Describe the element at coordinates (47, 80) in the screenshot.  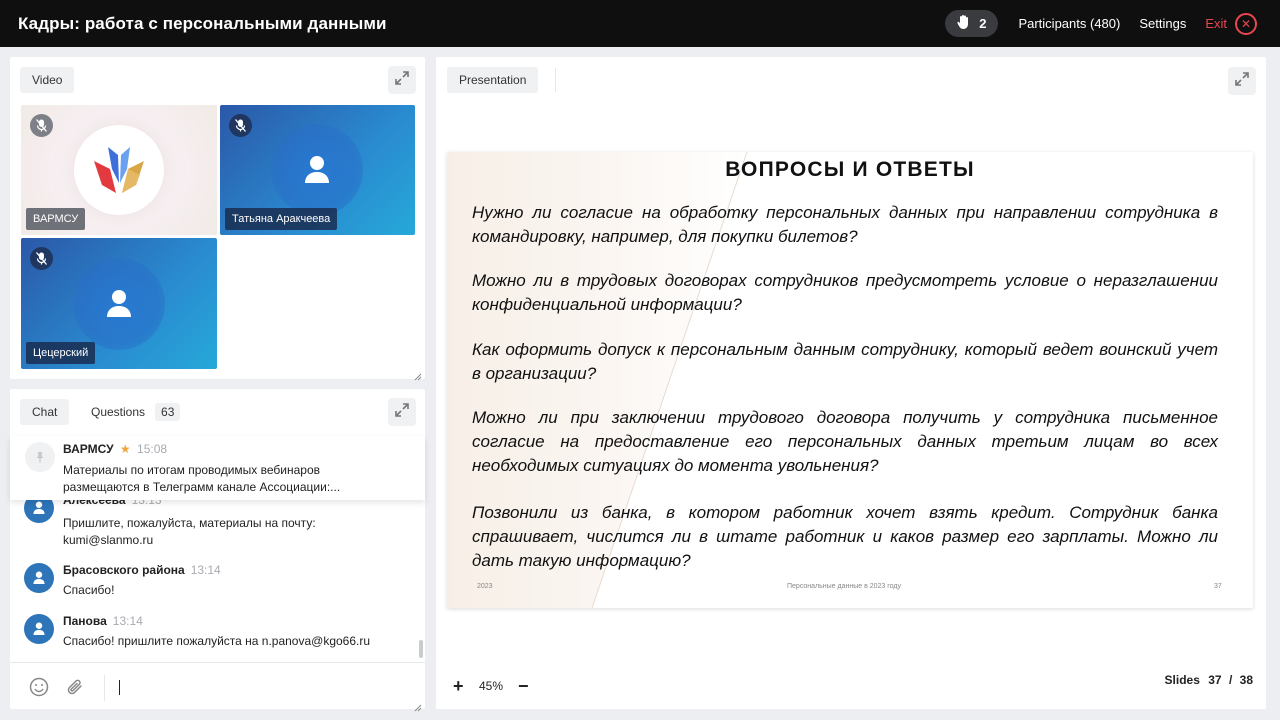
I see `tab-video: Video` at that location.